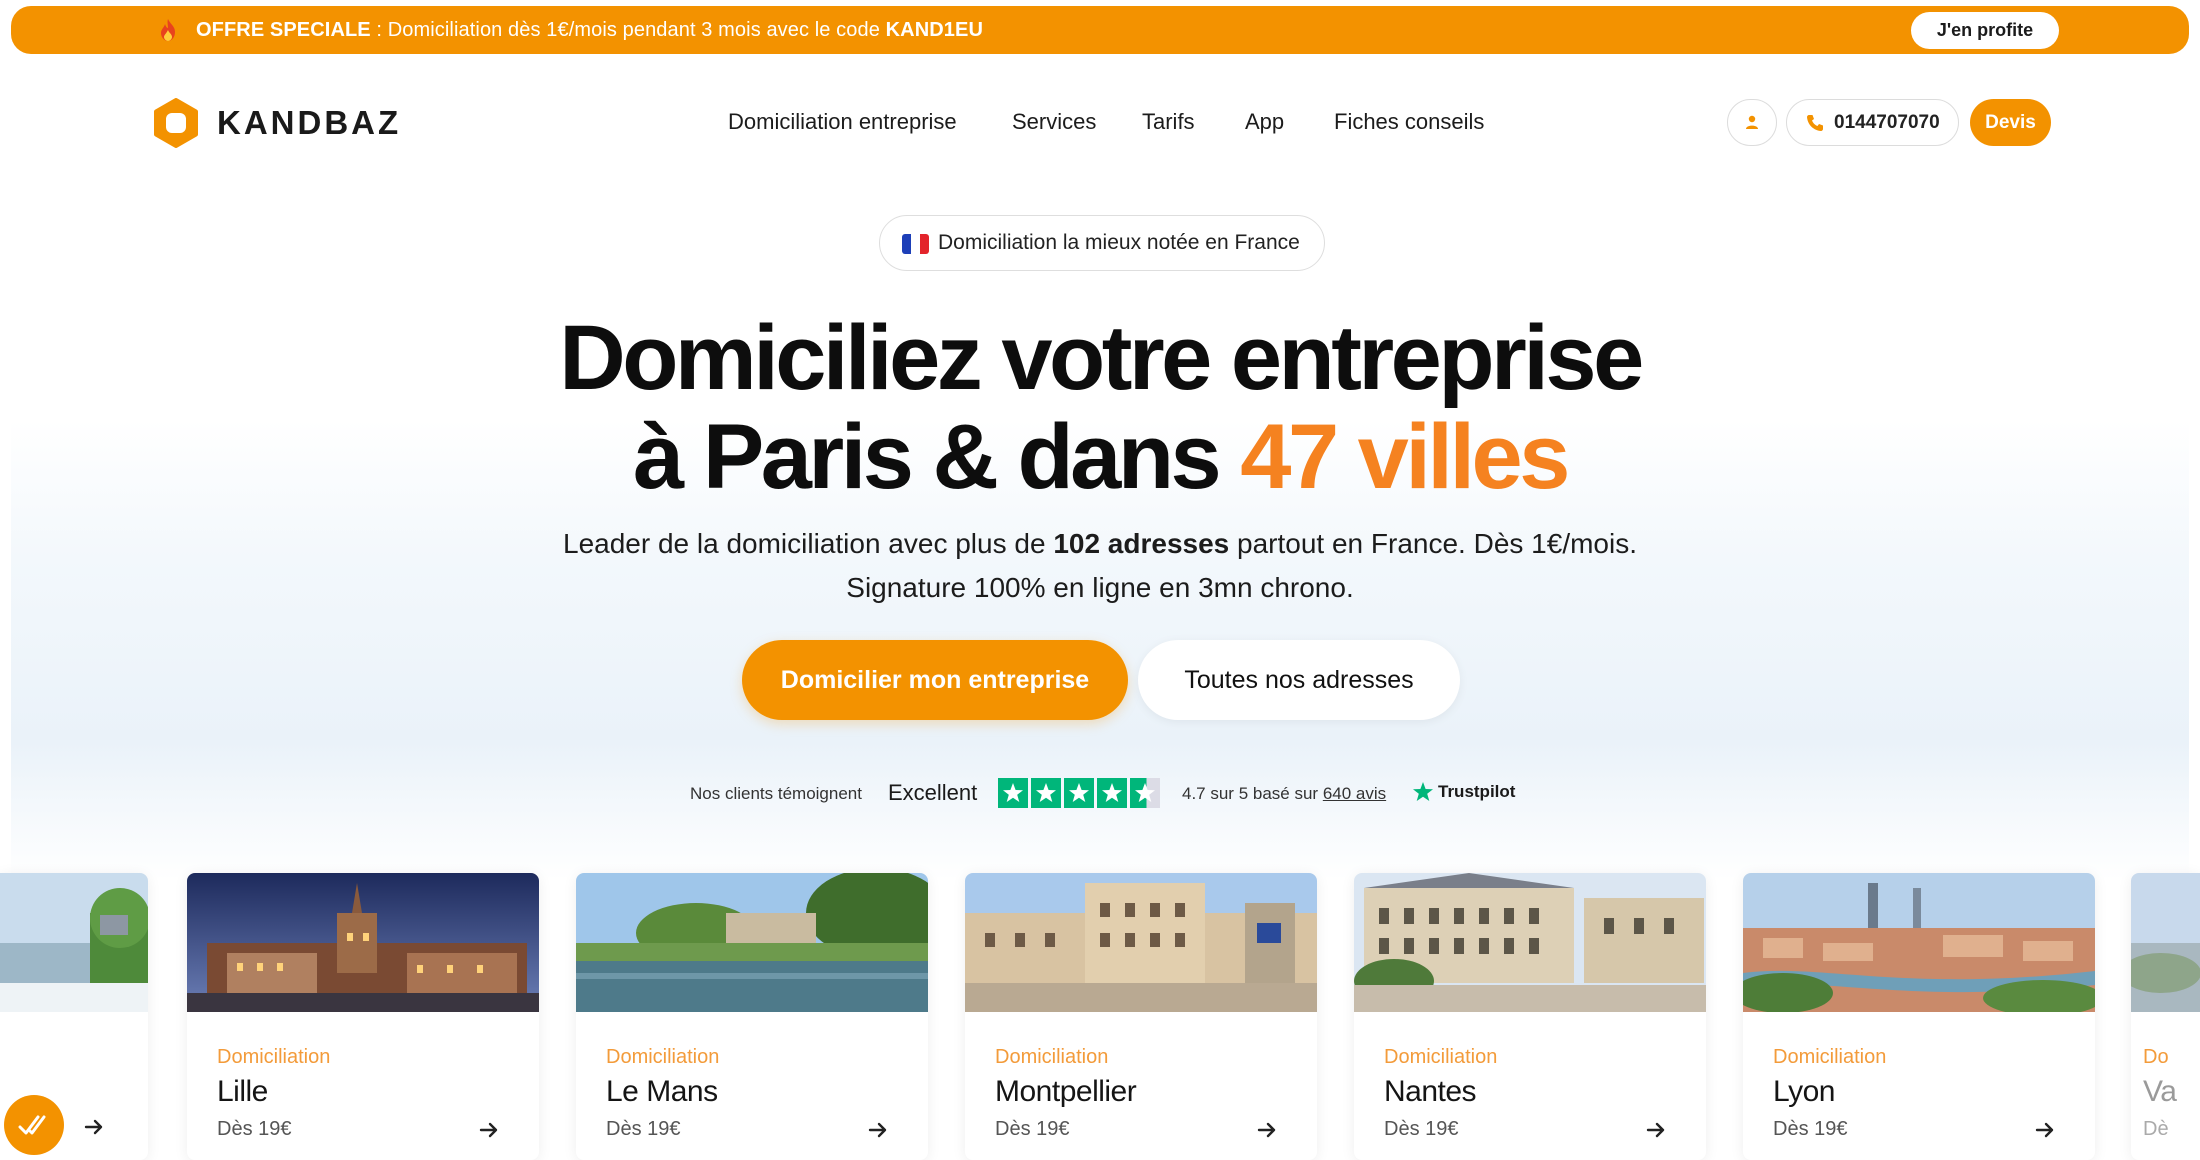 The height and width of the screenshot is (1160, 2200). What do you see at coordinates (1409, 122) in the screenshot?
I see `nav-fiches-conseils: Fiches conseils` at bounding box center [1409, 122].